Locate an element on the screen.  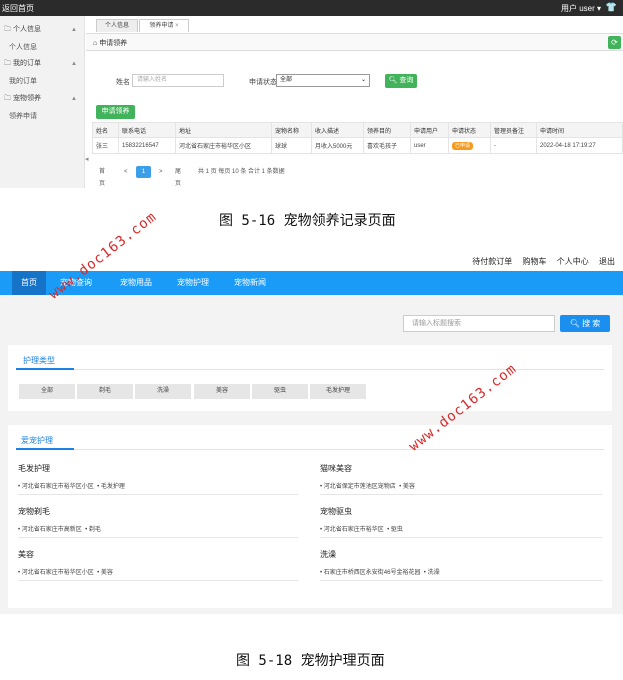
search-input: 请输入标题搜索 is located at coordinates (479, 323).